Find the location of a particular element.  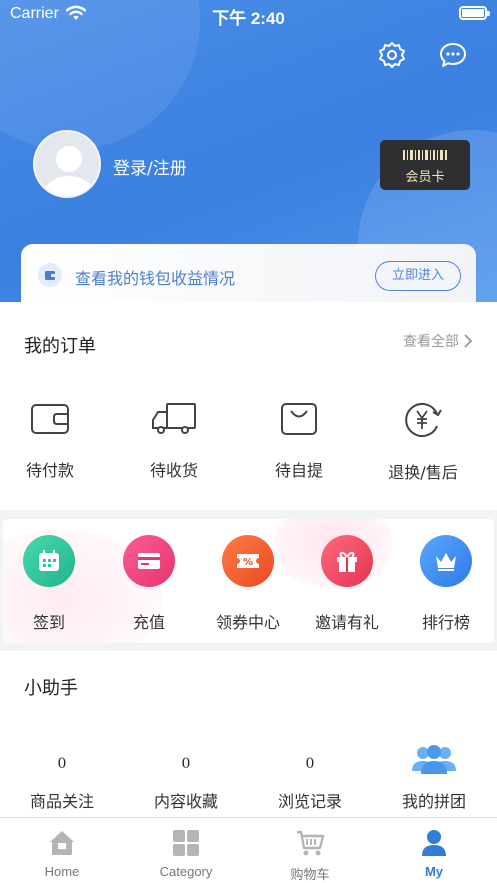

group-icon is located at coordinates (434, 759).